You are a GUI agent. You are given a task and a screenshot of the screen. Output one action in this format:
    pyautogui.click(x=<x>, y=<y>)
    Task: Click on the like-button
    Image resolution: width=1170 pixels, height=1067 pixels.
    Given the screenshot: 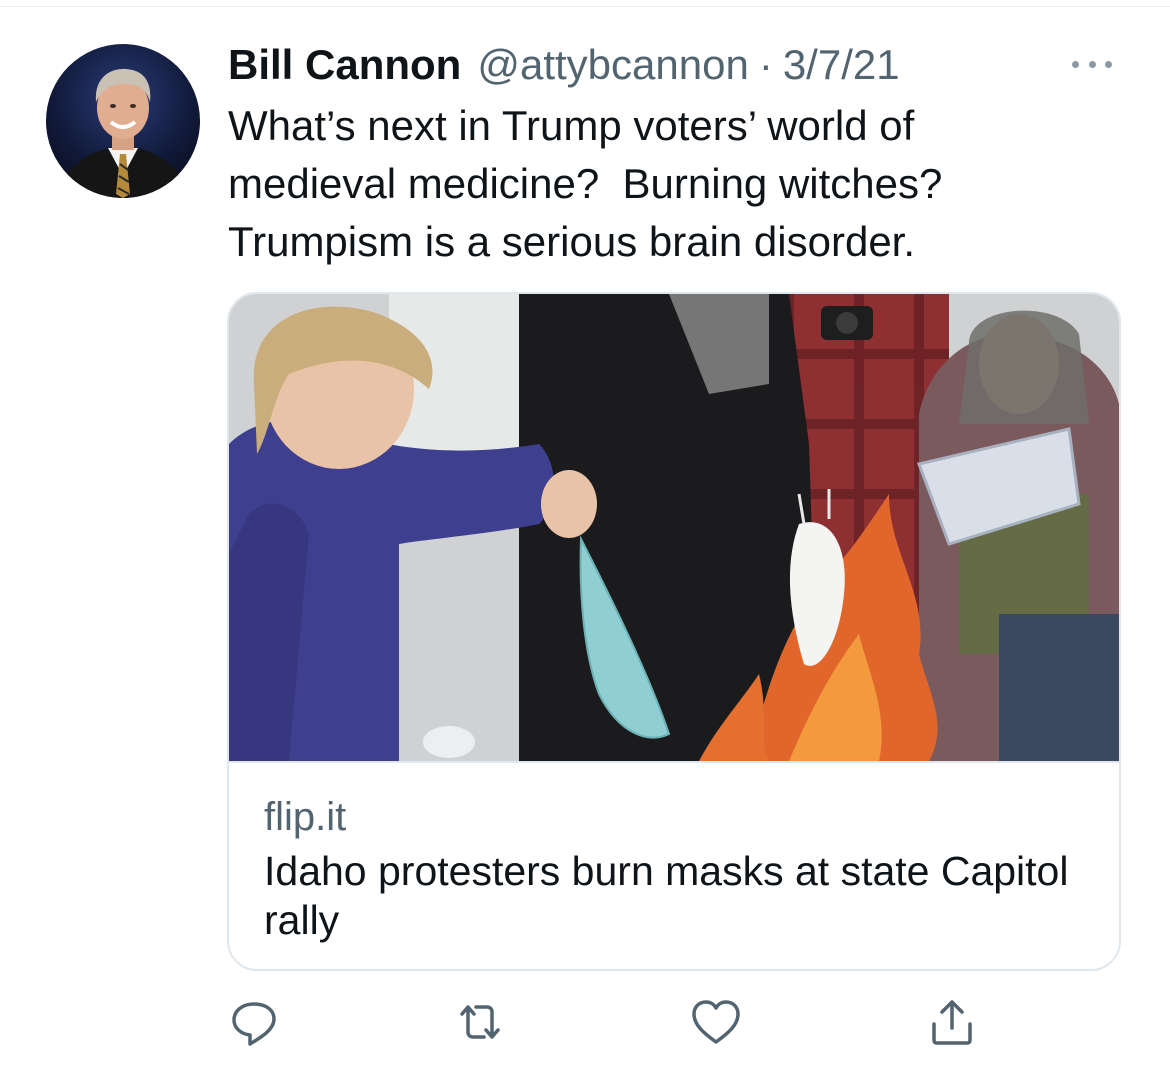 What is the action you would take?
    pyautogui.click(x=716, y=1022)
    